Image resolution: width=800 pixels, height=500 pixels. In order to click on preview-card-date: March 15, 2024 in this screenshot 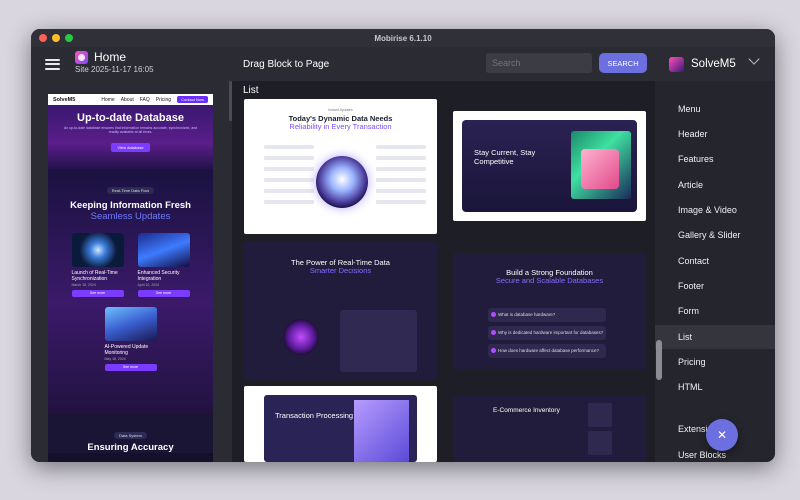, I will do `click(83, 285)`.